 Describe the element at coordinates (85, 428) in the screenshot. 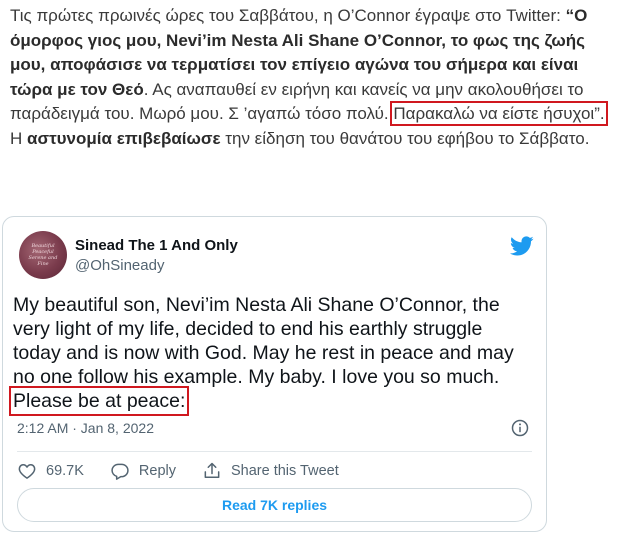

I see `tweet-timestamp: 2:12 AM · Jan 8, 2022` at that location.